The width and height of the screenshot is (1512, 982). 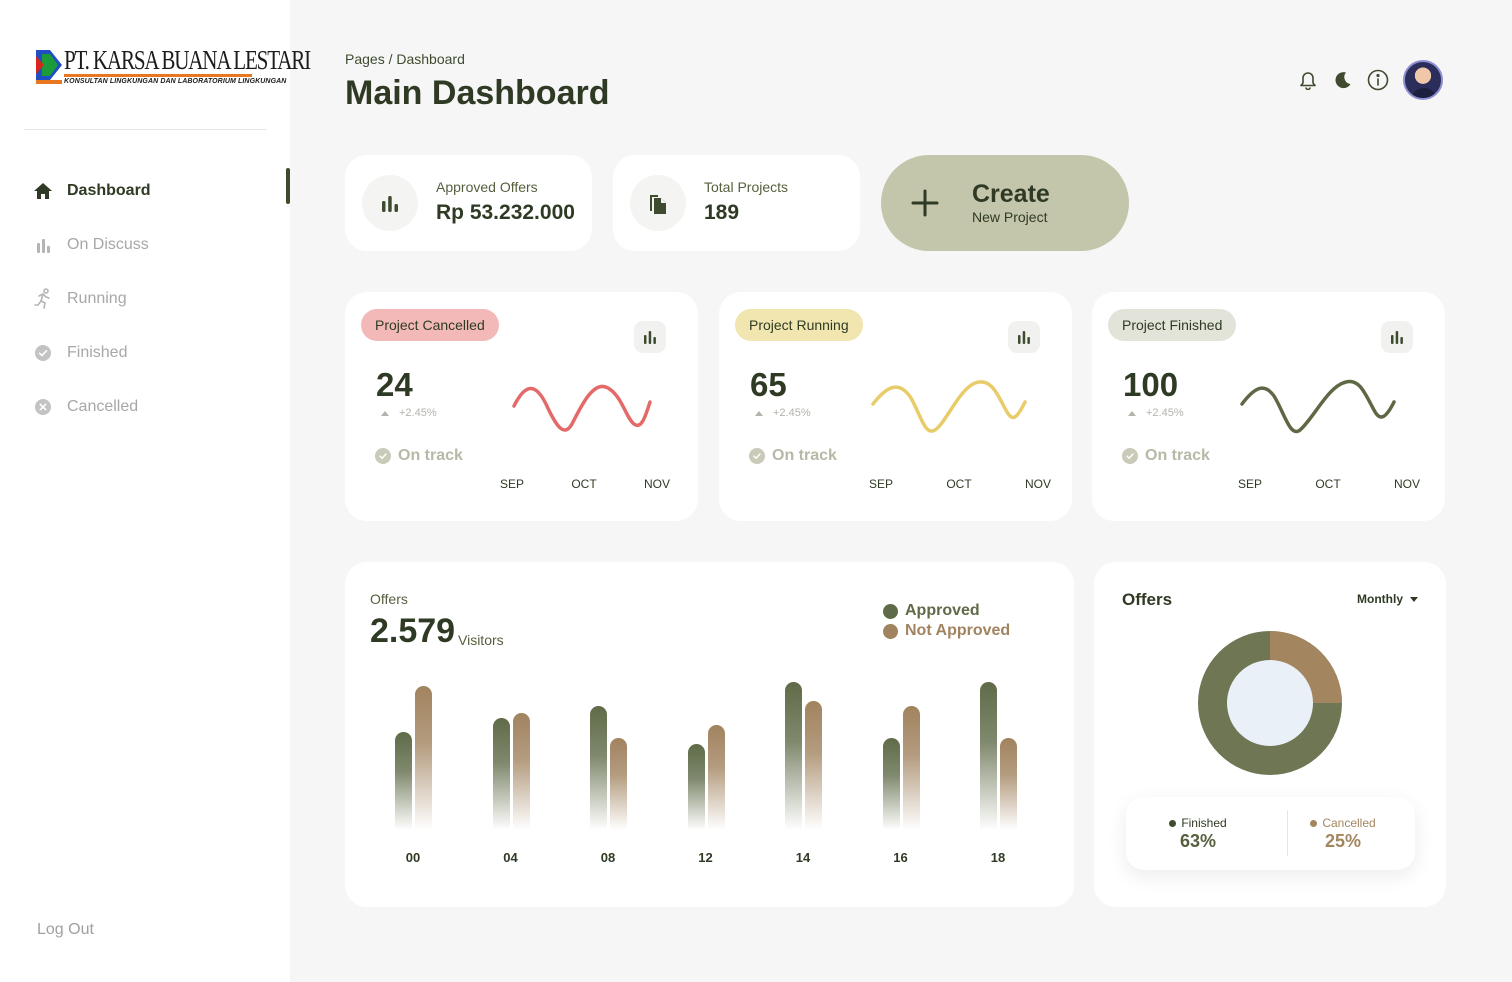 I want to click on sidebar-item-label: Cancelled, so click(x=103, y=406).